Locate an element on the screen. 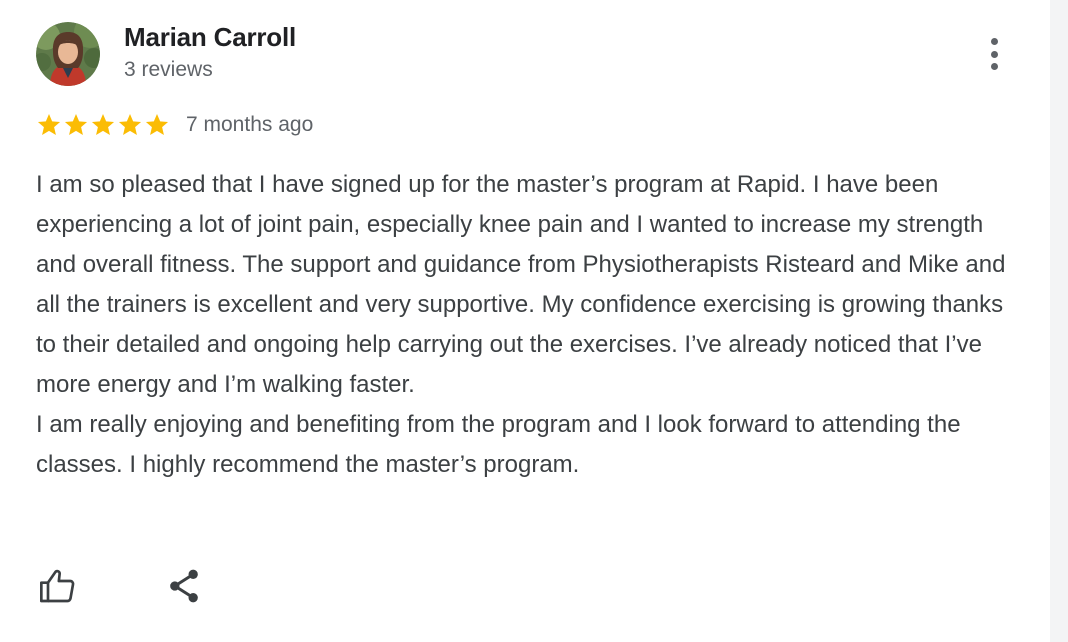  page-edge is located at coordinates (1059, 321).